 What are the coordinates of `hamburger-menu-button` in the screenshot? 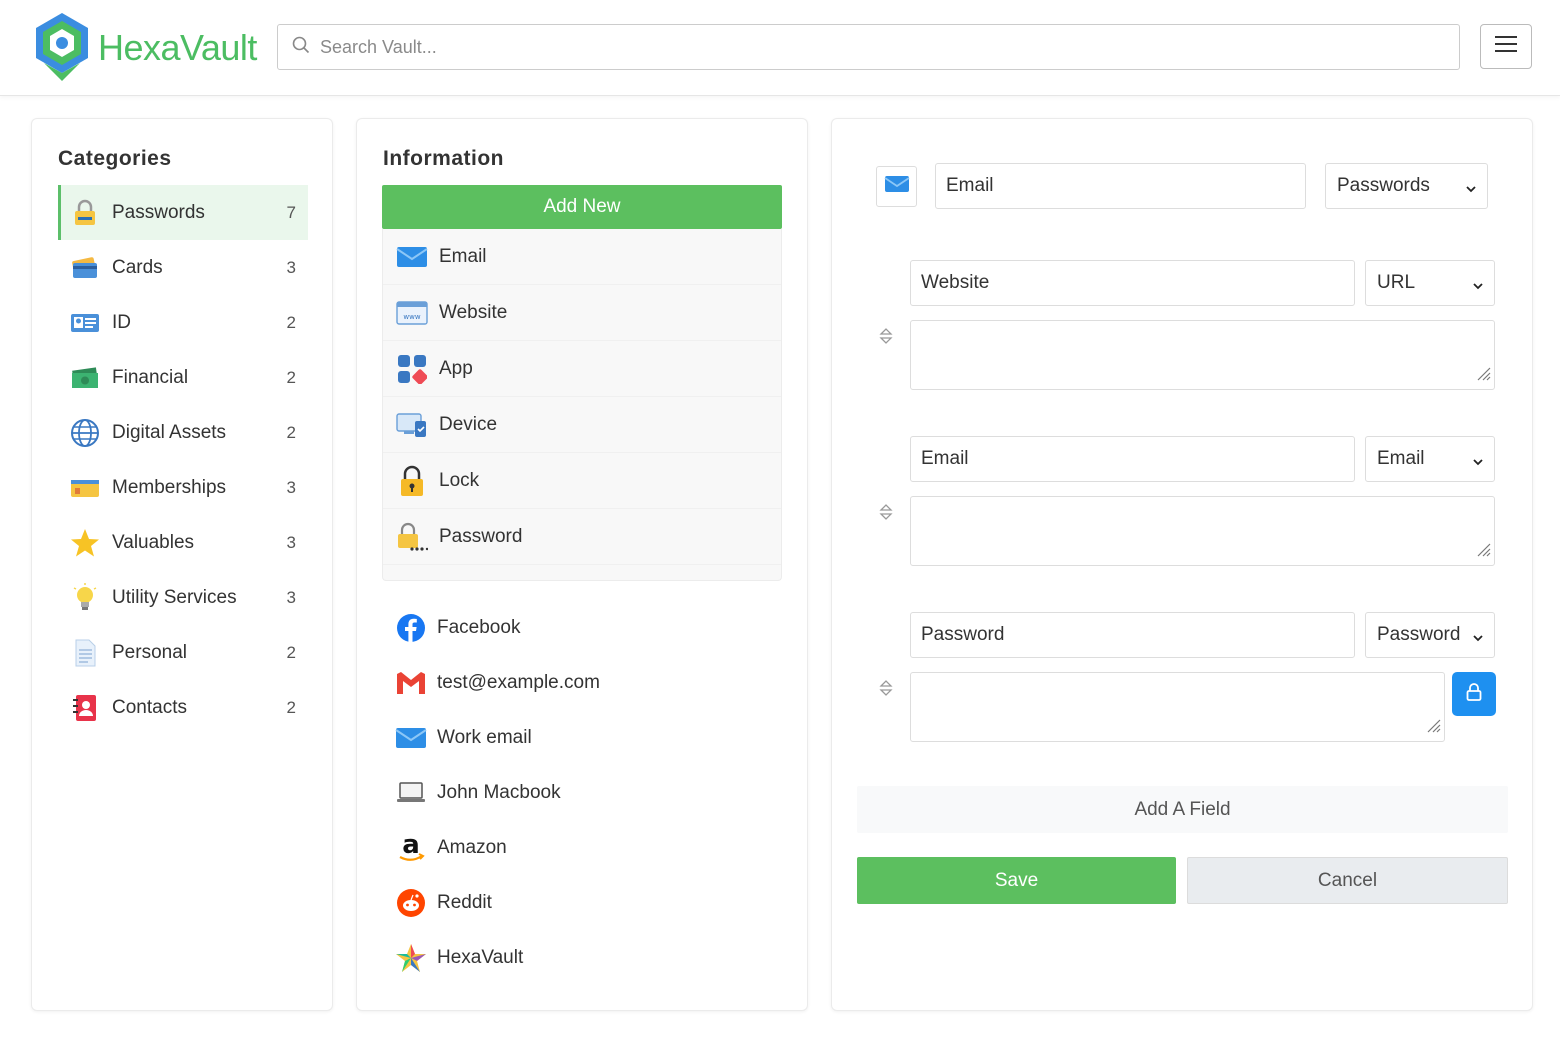 It's located at (1506, 46).